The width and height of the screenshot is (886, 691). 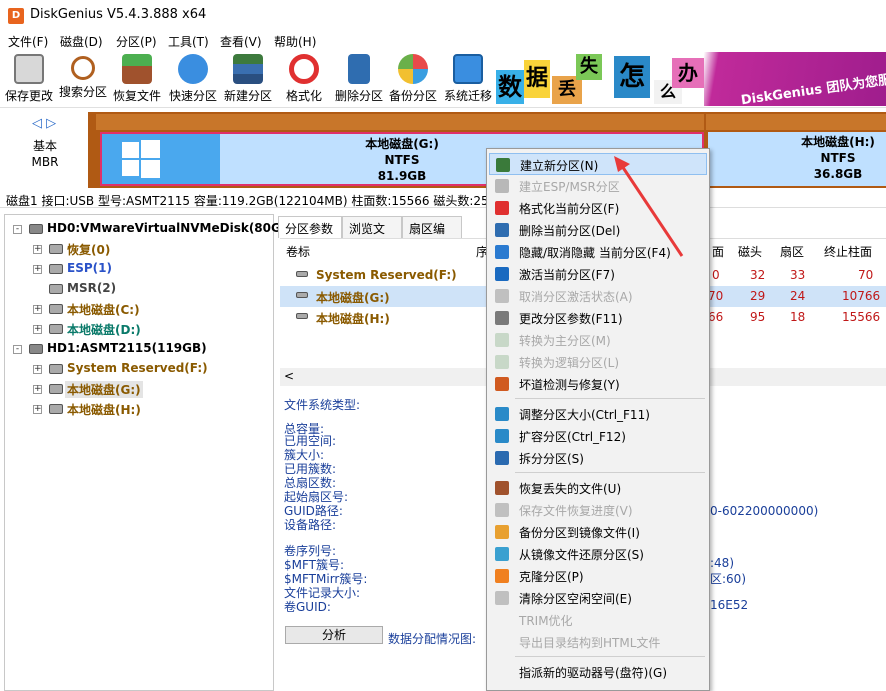 I want to click on tree-item-recovery: 恢复(0), so click(x=88, y=249).